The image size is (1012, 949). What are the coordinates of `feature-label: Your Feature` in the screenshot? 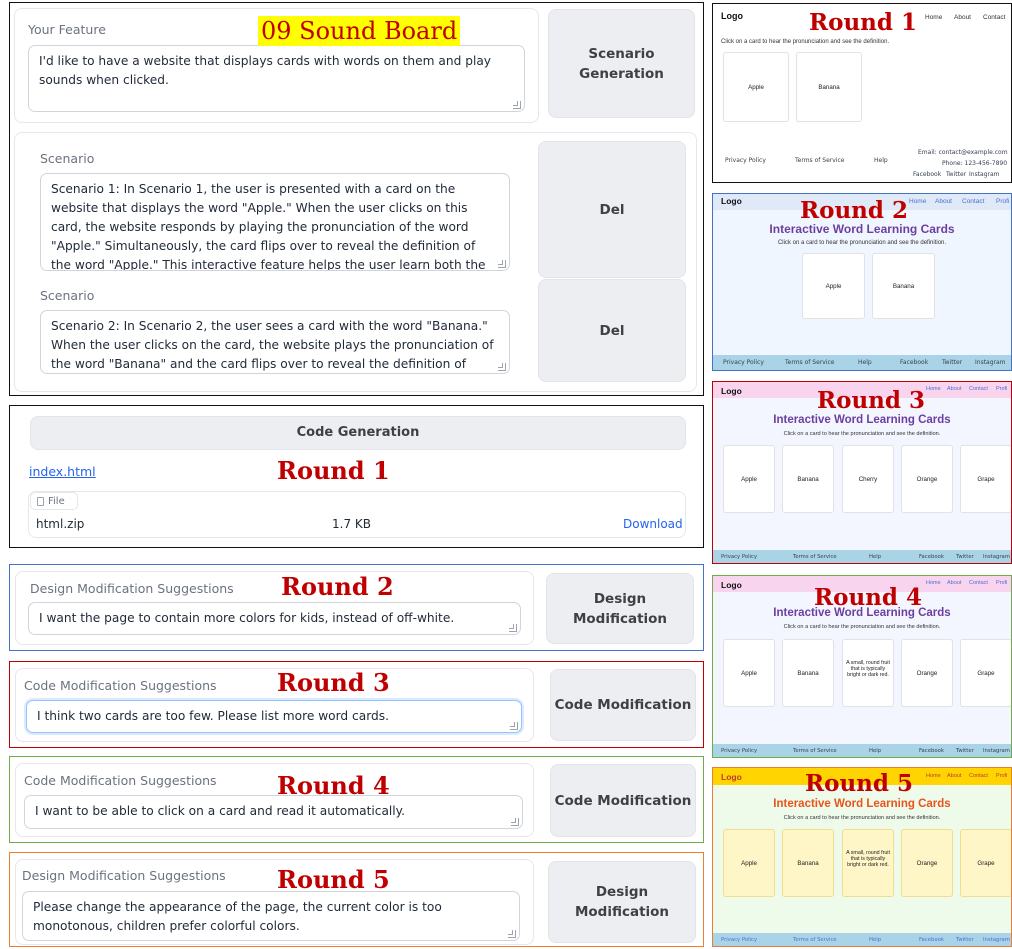 It's located at (67, 29).